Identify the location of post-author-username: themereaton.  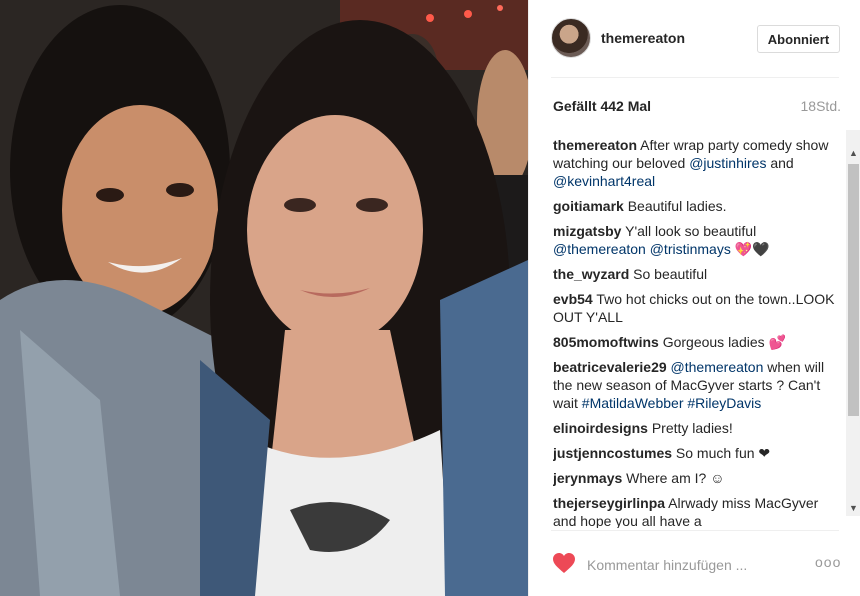
(643, 38).